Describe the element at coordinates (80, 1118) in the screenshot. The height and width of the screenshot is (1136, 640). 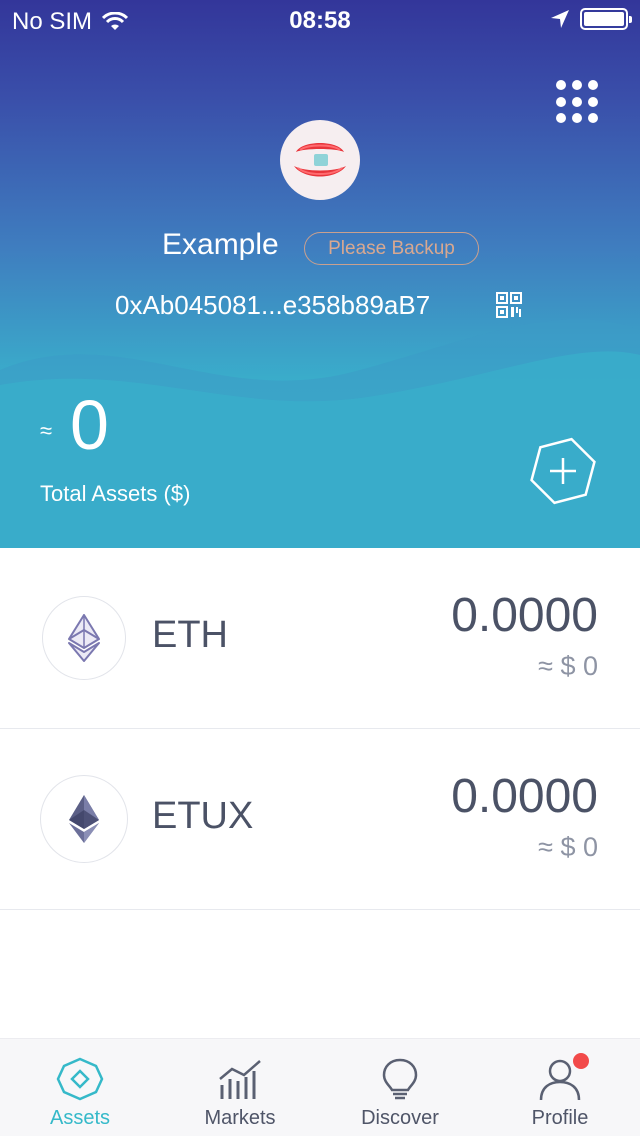
I see `tab-label: Assets` at that location.